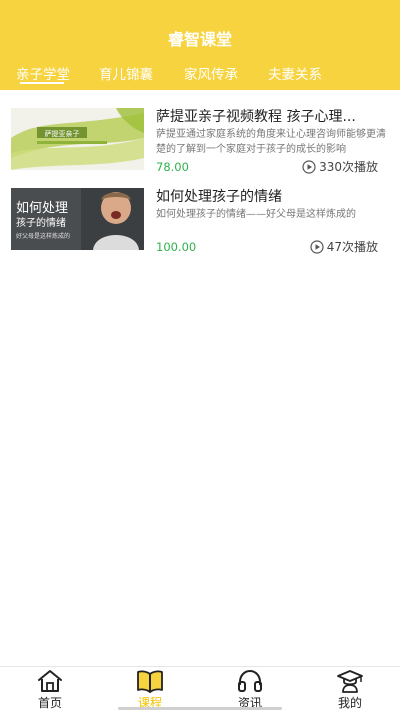  Describe the element at coordinates (199, 39) in the screenshot. I see `page-title: 睿智课堂` at that location.